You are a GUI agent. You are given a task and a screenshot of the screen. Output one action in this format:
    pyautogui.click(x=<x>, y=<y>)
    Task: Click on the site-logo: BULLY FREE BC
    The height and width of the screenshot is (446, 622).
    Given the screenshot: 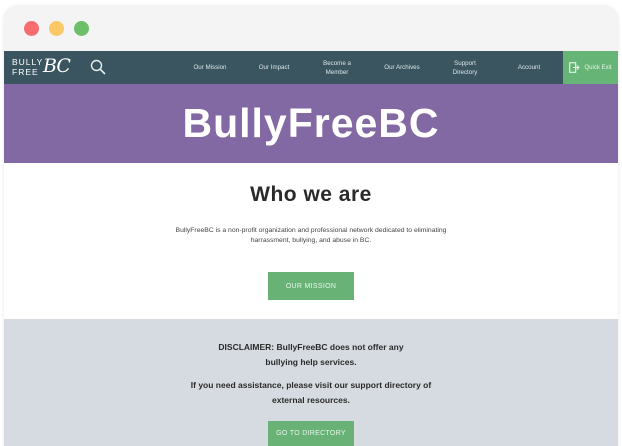 What is the action you would take?
    pyautogui.click(x=47, y=67)
    